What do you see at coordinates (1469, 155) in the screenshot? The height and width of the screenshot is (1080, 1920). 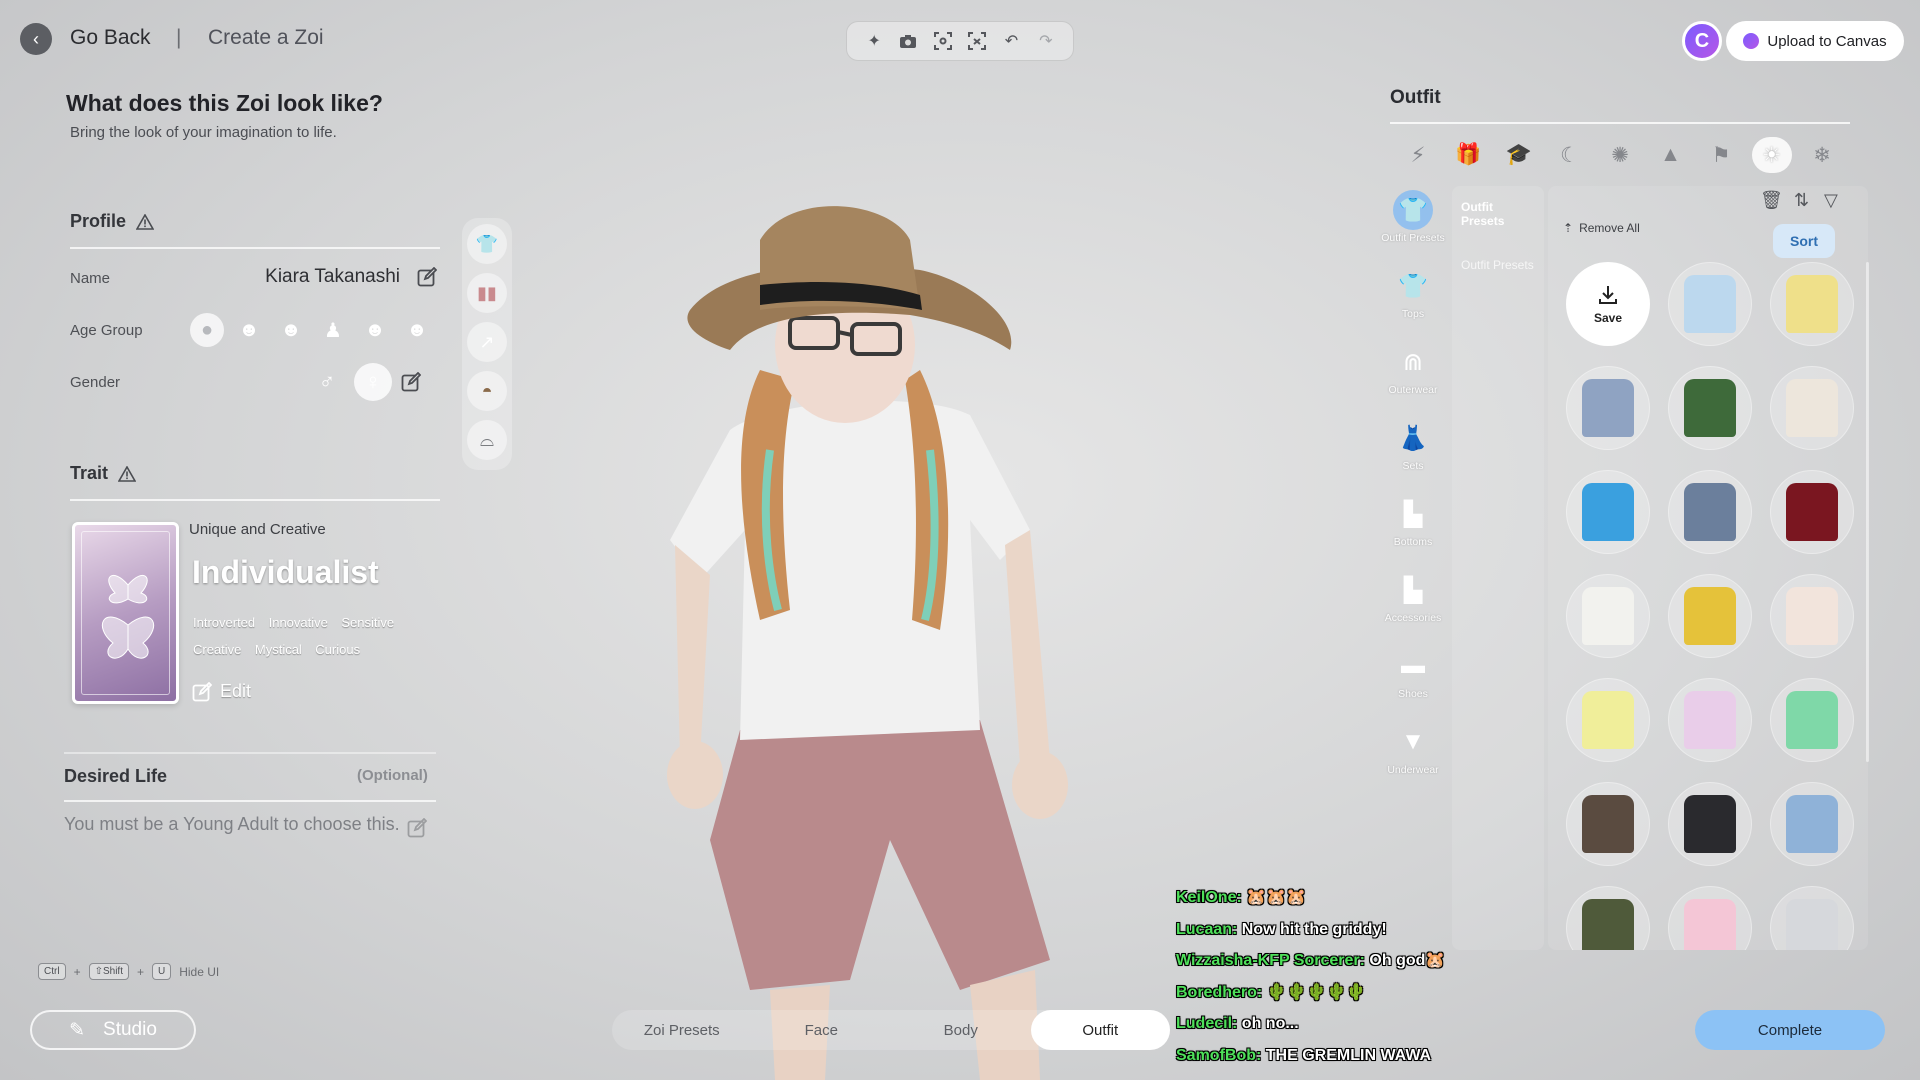 I see `gift-icon: 🎁` at bounding box center [1469, 155].